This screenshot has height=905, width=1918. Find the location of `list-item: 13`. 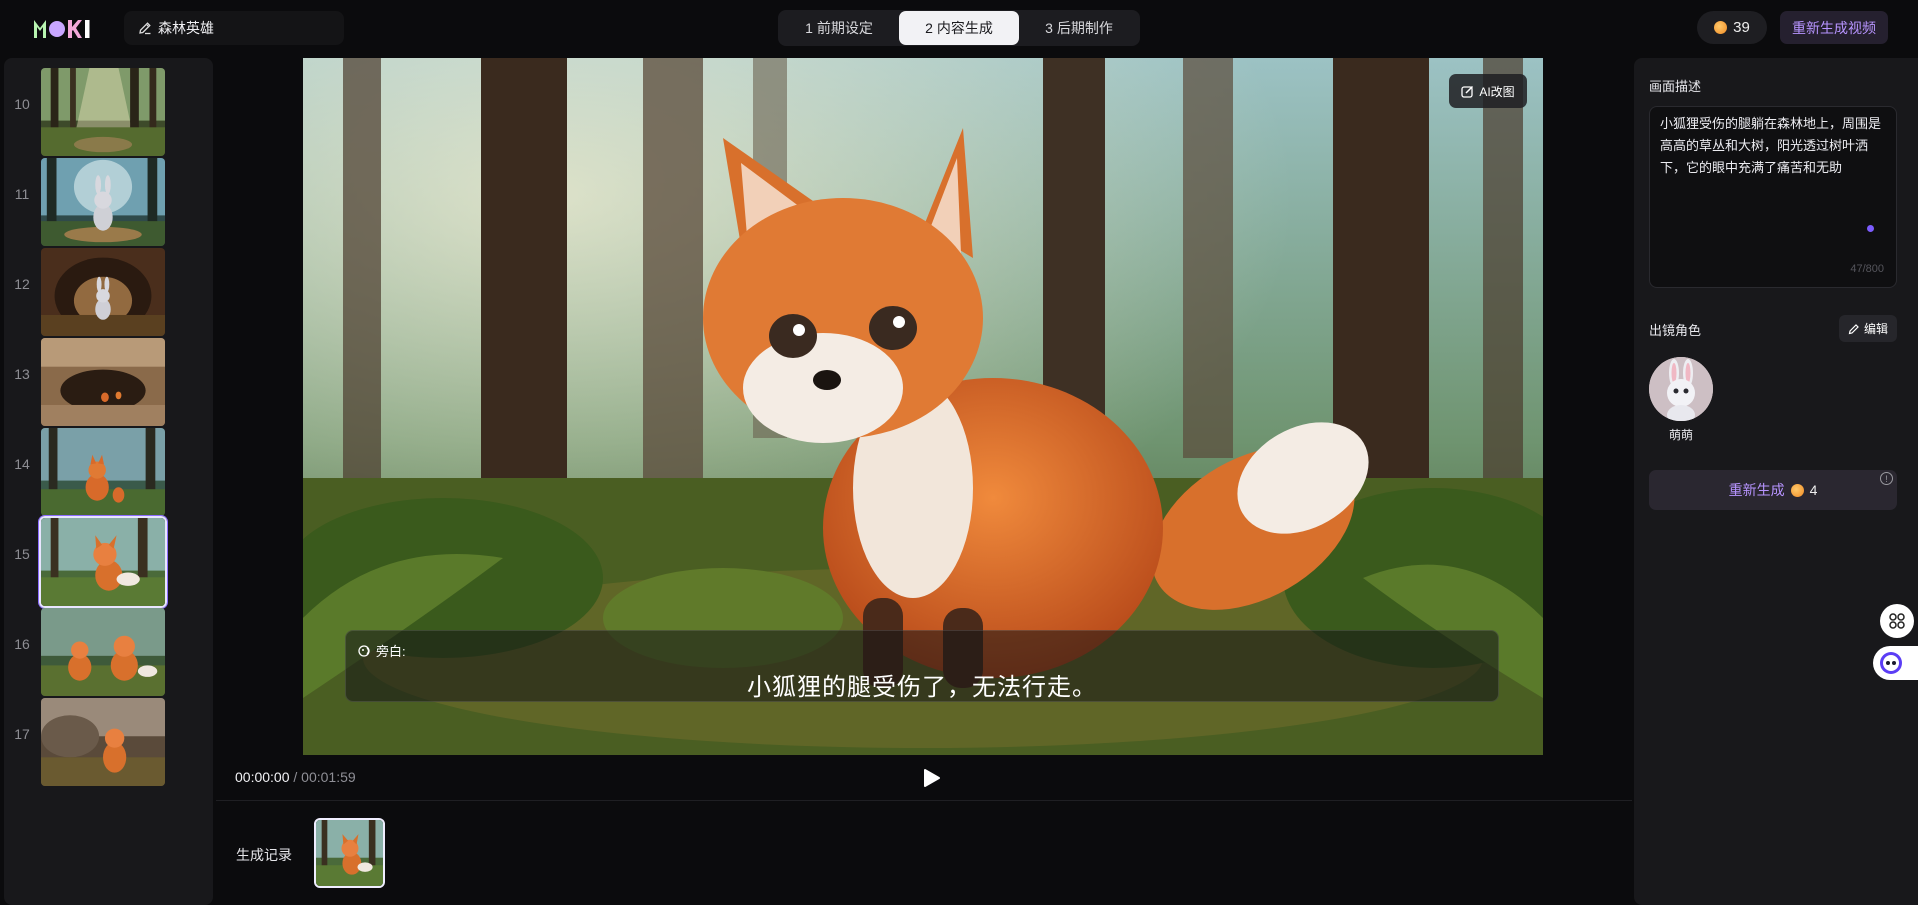

list-item: 13 is located at coordinates (108, 377).